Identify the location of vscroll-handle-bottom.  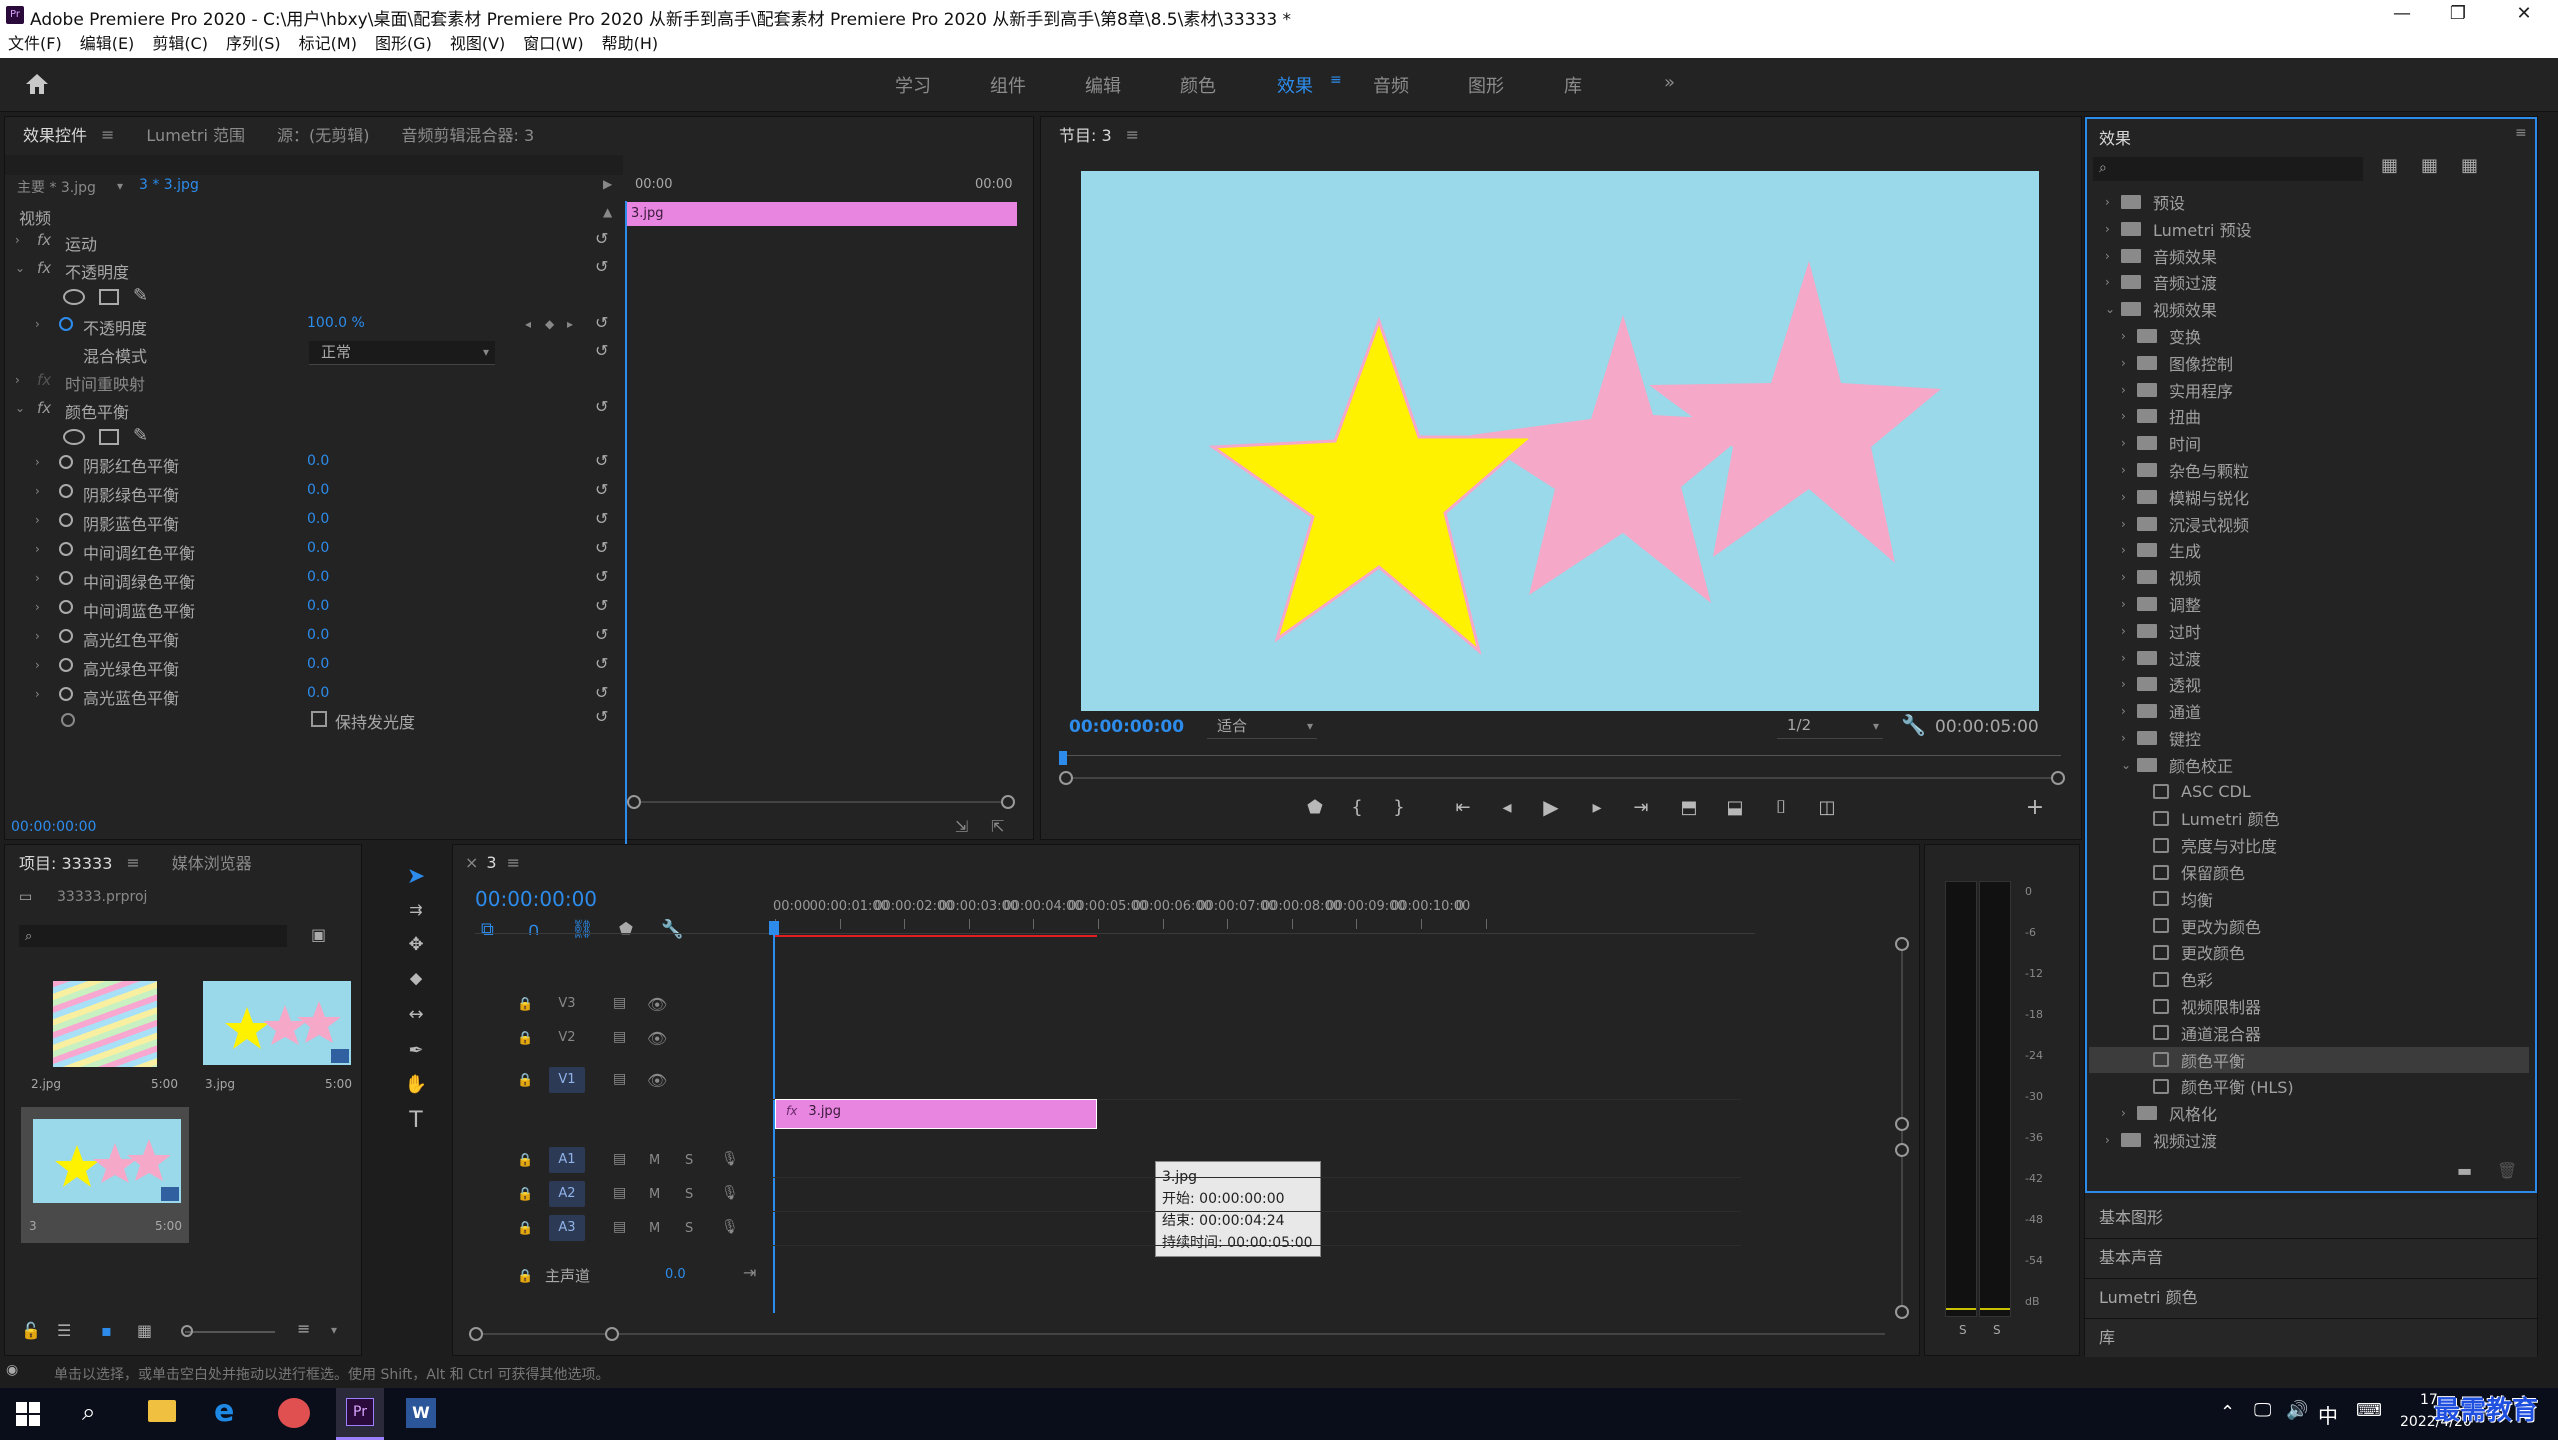
(1902, 1312).